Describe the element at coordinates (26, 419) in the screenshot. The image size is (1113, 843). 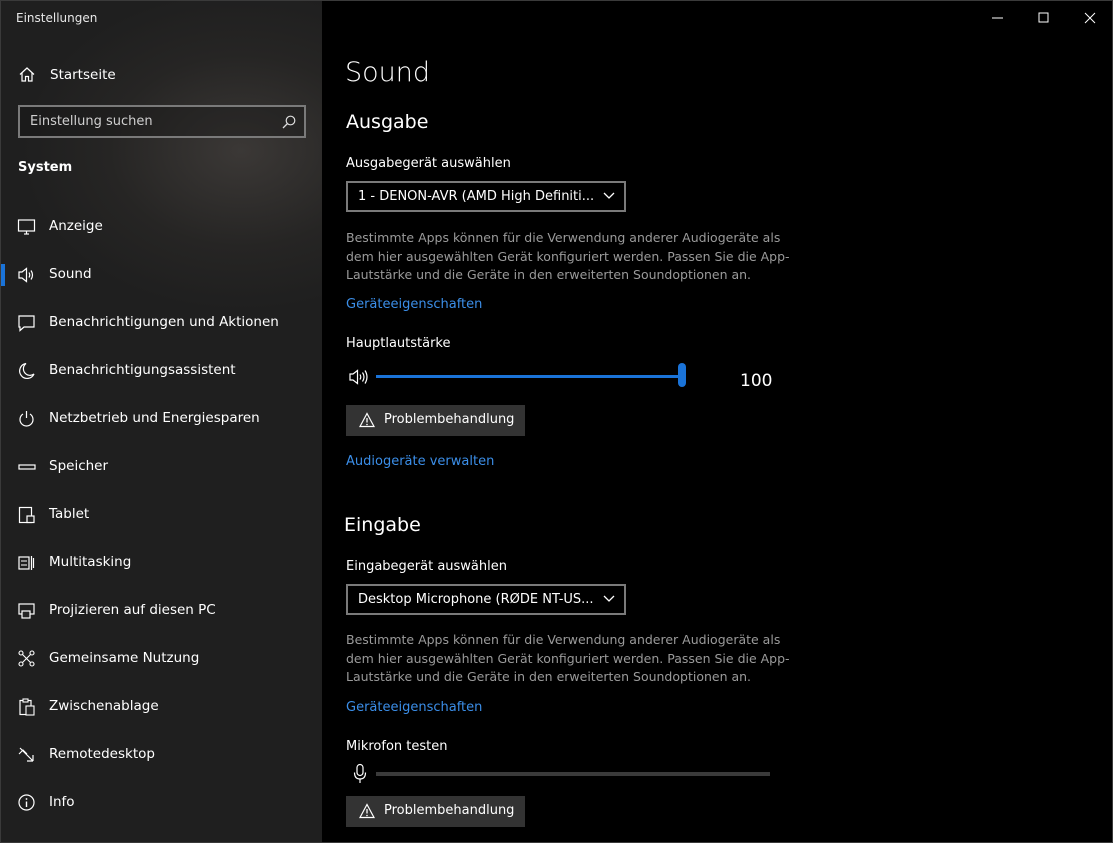
I see `power-icon` at that location.